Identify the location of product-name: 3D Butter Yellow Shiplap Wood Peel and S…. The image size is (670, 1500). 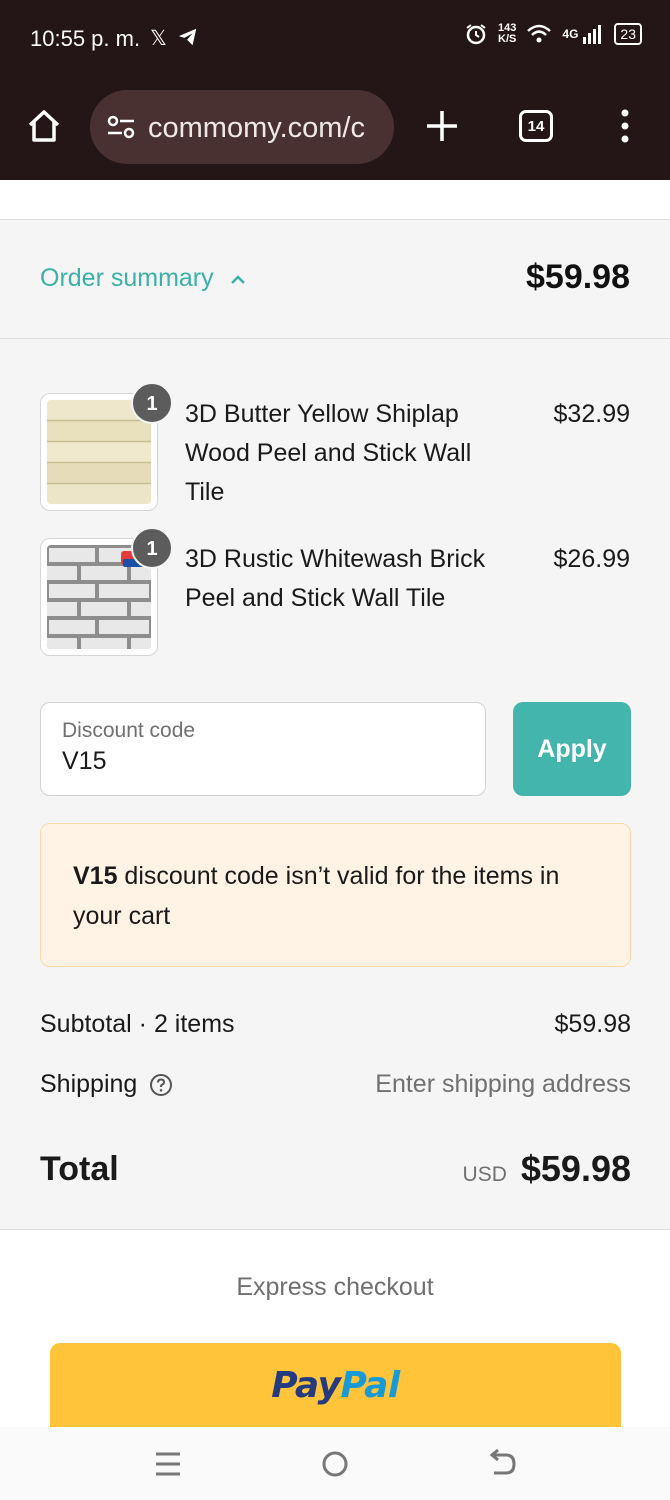
(328, 453).